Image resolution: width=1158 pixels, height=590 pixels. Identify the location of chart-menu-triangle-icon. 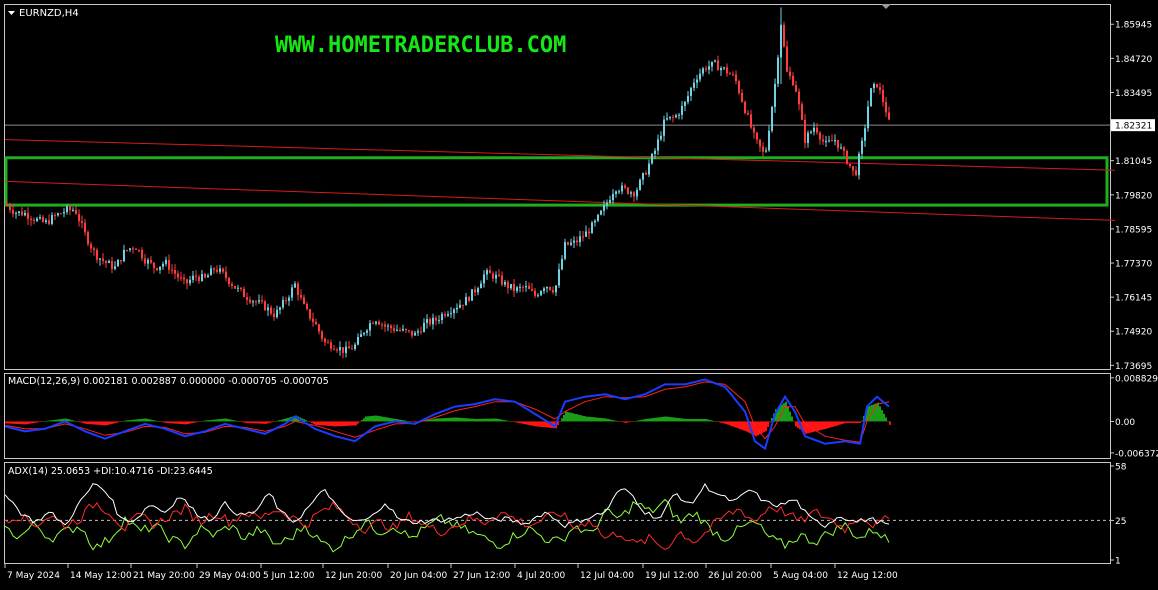
(11, 13).